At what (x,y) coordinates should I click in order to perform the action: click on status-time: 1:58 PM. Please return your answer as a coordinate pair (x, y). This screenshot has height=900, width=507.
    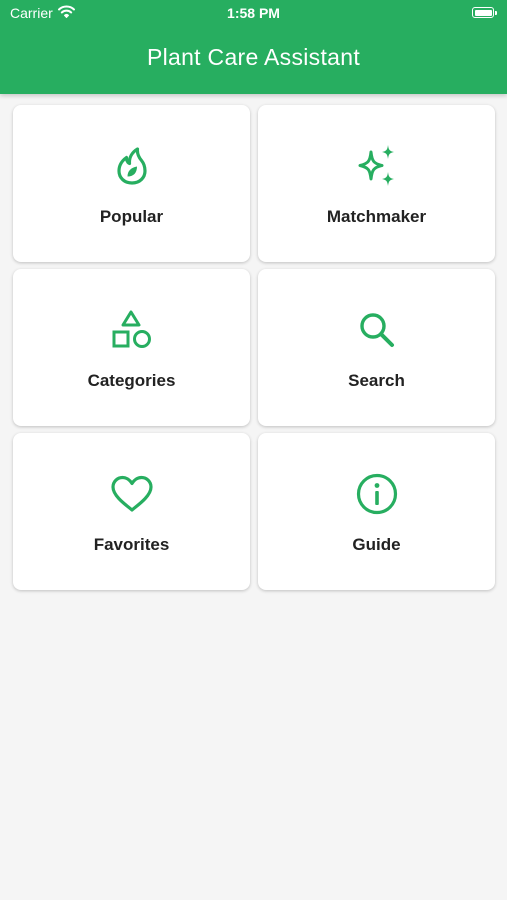
    Looking at the image, I should click on (253, 13).